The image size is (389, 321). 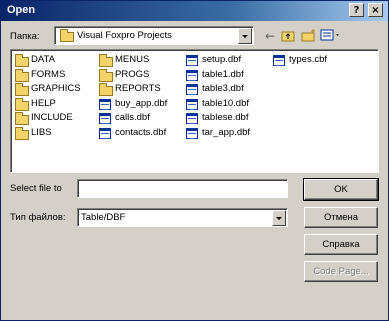 What do you see at coordinates (356, 10) in the screenshot?
I see `help-title-button: ?` at bounding box center [356, 10].